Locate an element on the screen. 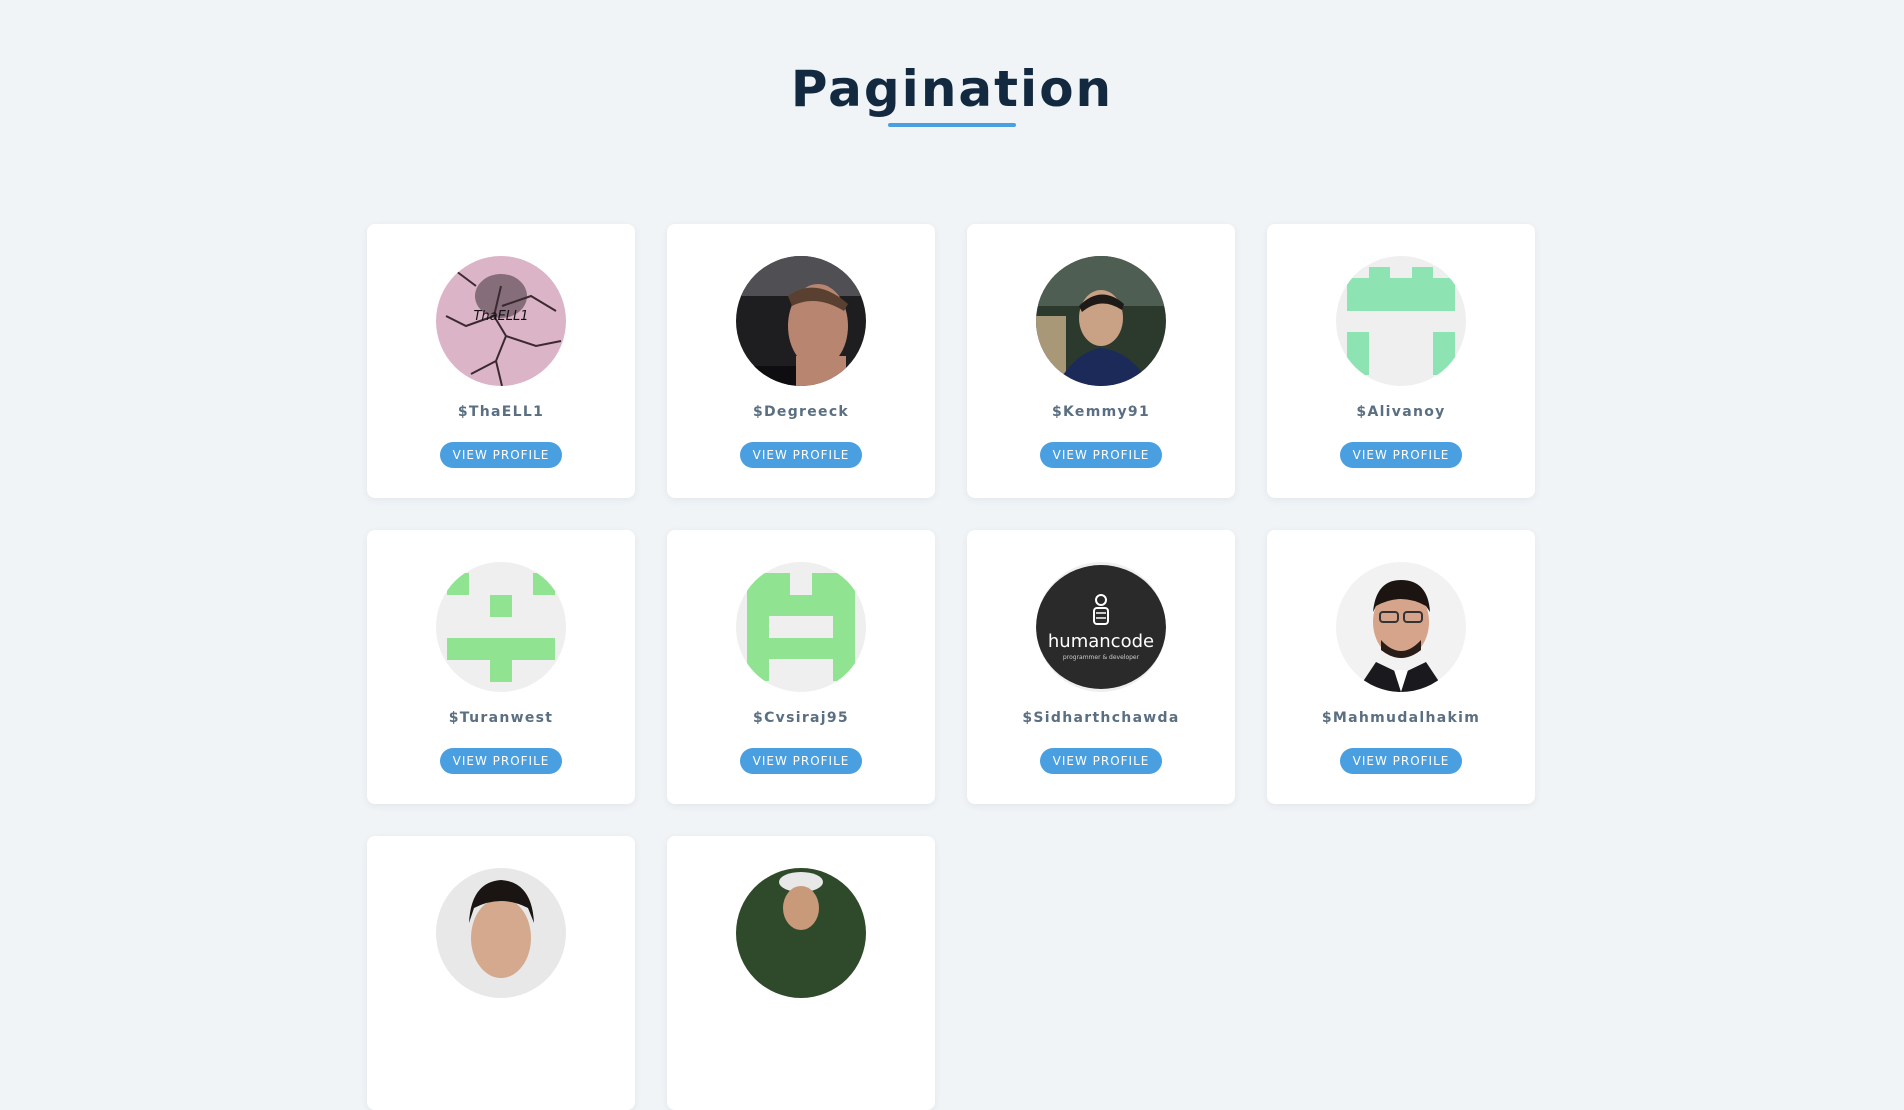  user-card: ThaELL1 $ThaELL1 VIEW PROFILE is located at coordinates (501, 361).